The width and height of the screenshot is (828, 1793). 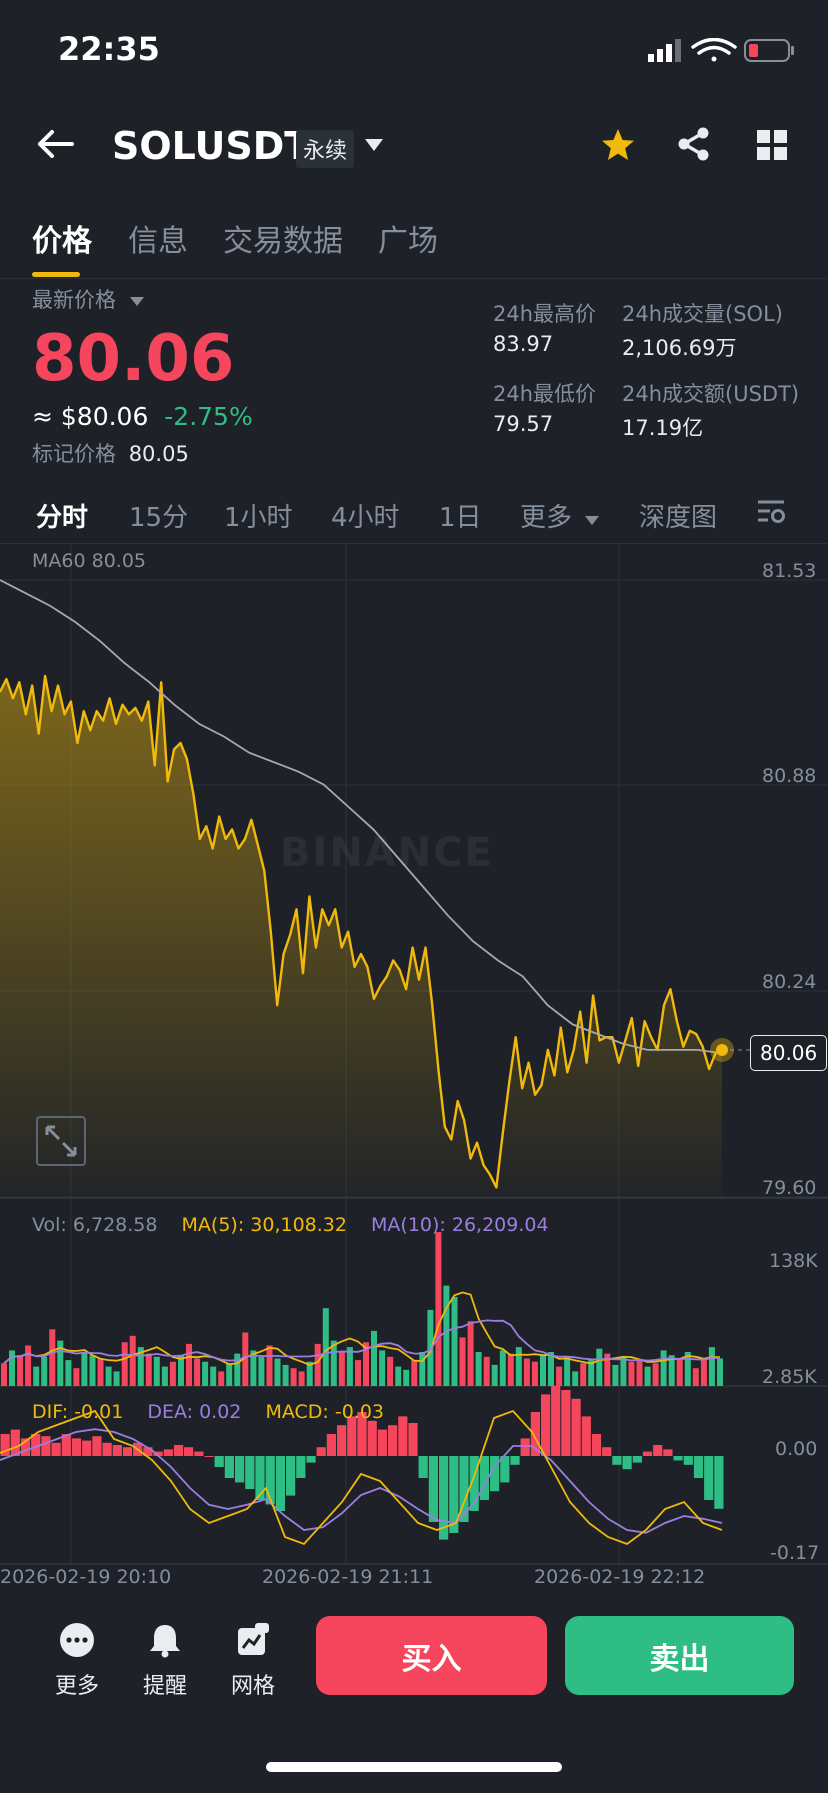 What do you see at coordinates (679, 348) in the screenshot?
I see `volume-value: 2,106.69万` at bounding box center [679, 348].